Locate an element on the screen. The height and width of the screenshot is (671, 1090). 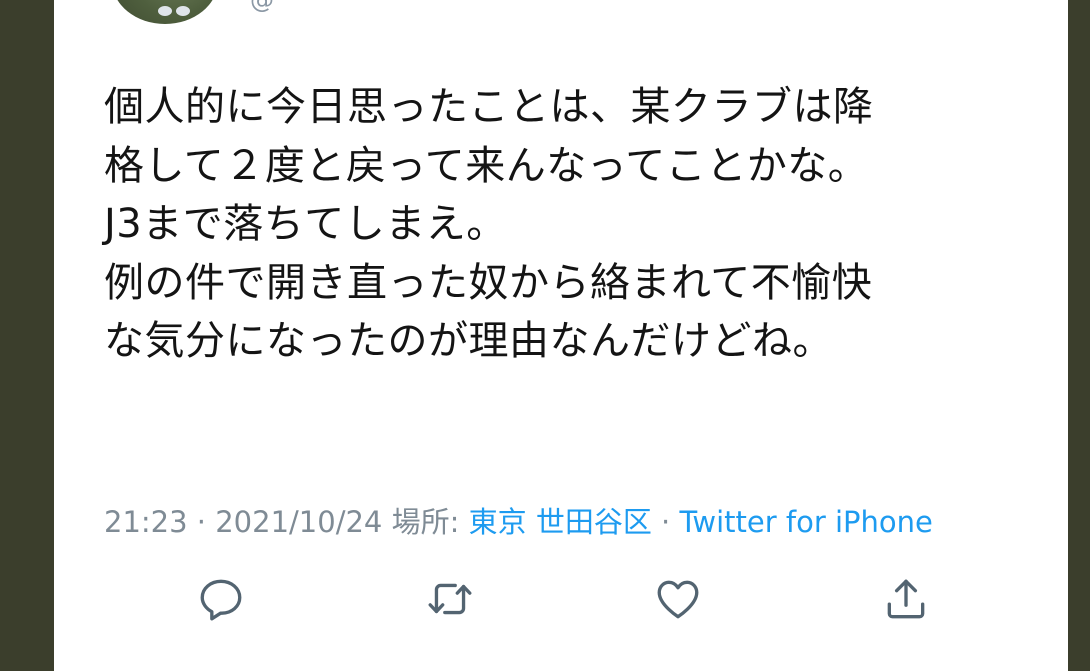
location-link: 東京 世田谷区 is located at coordinates (560, 522).